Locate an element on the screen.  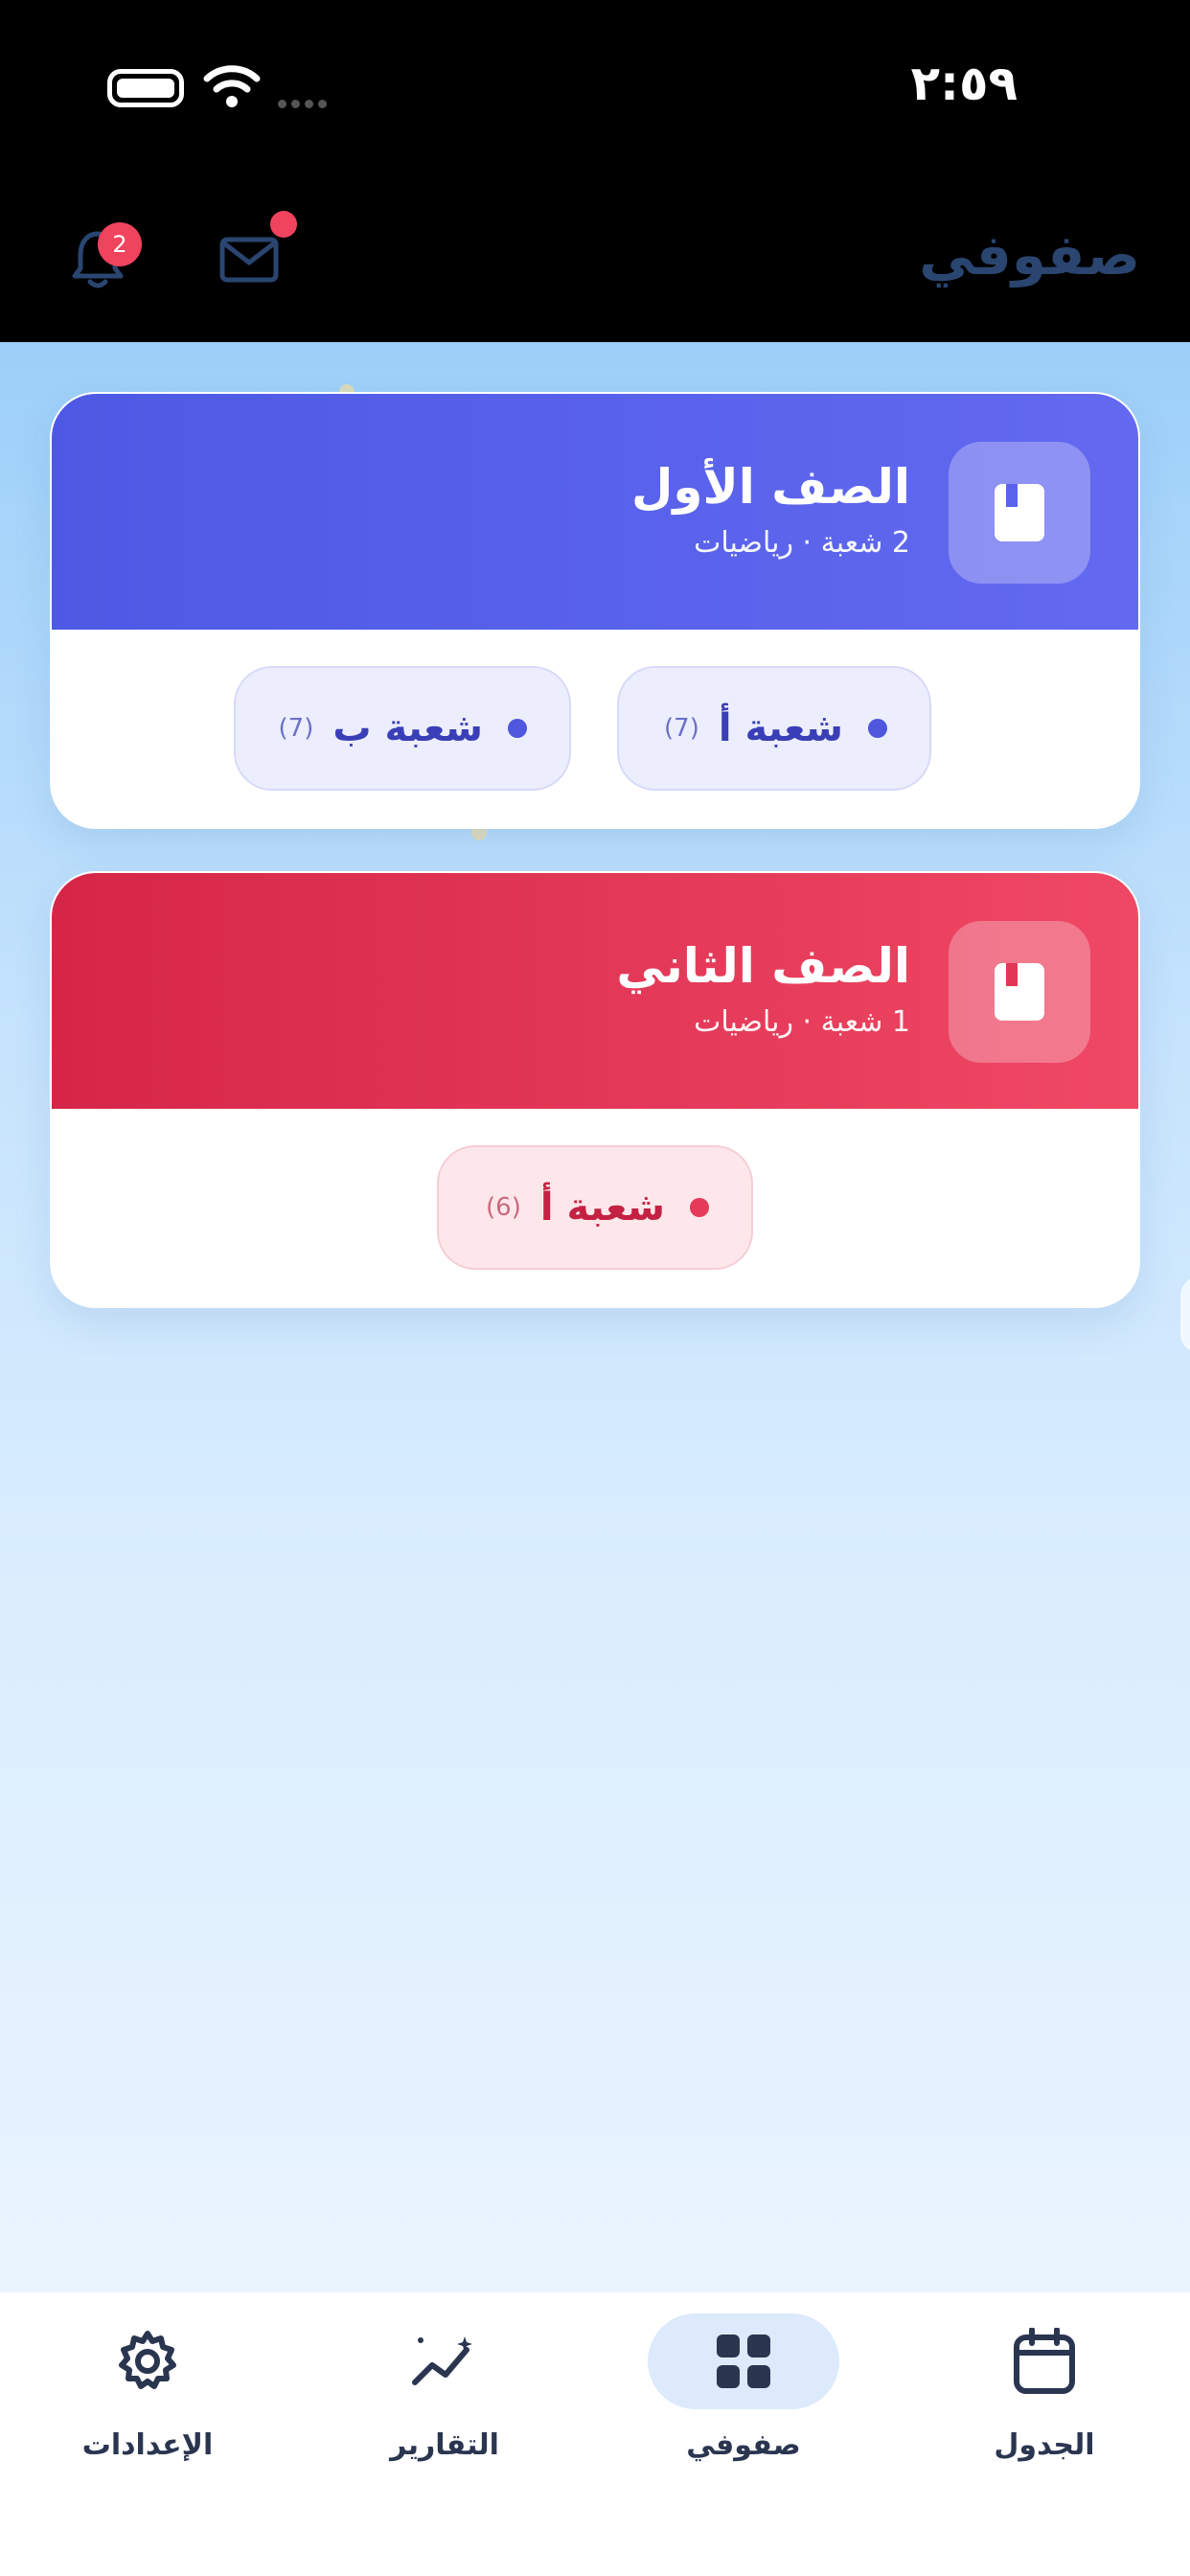
edge-scroll-hint is located at coordinates (1185, 1314).